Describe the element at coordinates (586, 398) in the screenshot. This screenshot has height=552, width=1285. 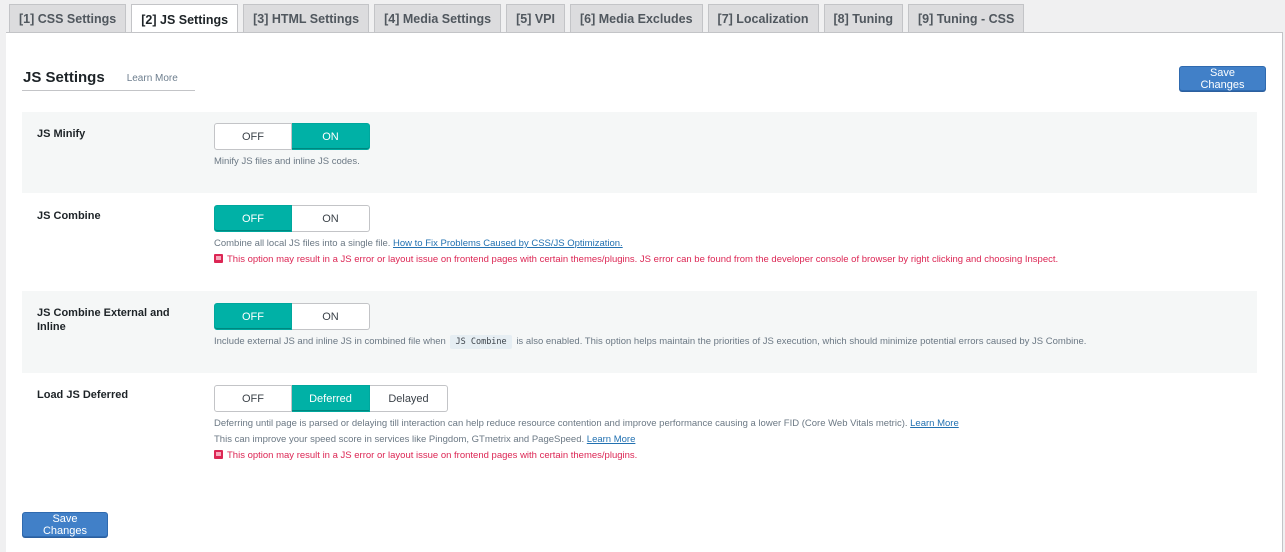
I see `load-js-deferred-toggle: OFF Deferred Delayed` at that location.